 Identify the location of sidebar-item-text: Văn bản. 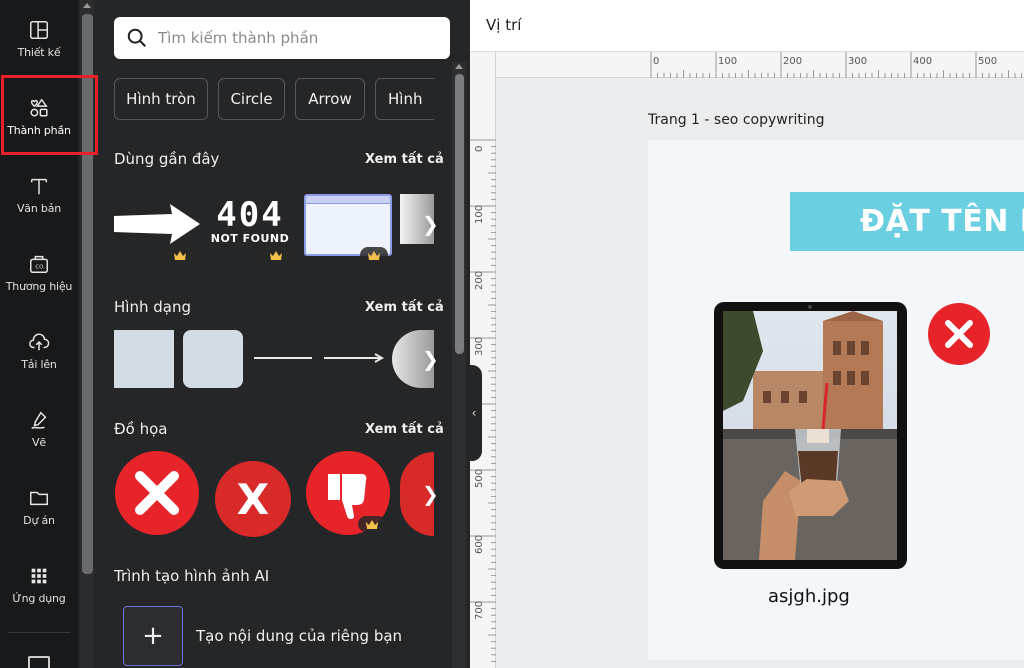
(39, 195).